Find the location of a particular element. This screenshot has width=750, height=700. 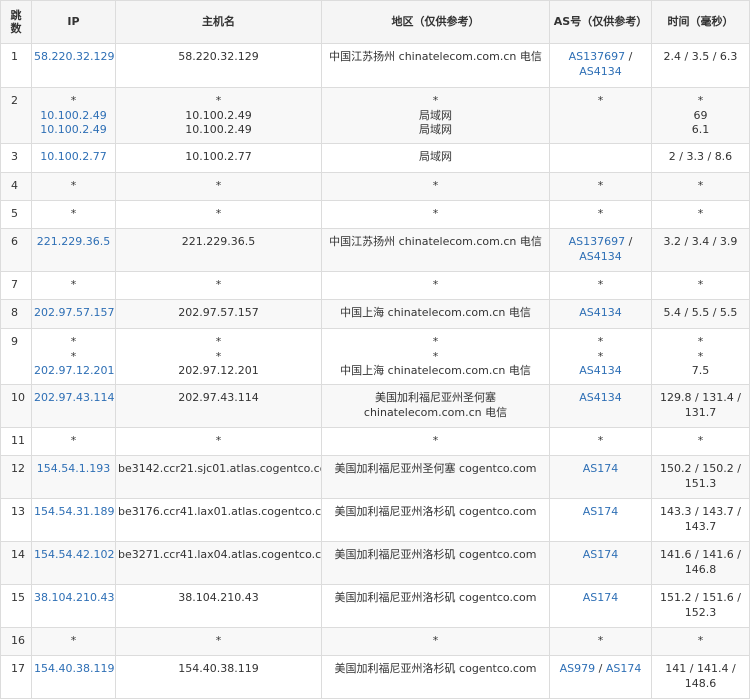

hostname-text: 10.100.2.77 is located at coordinates (218, 156).